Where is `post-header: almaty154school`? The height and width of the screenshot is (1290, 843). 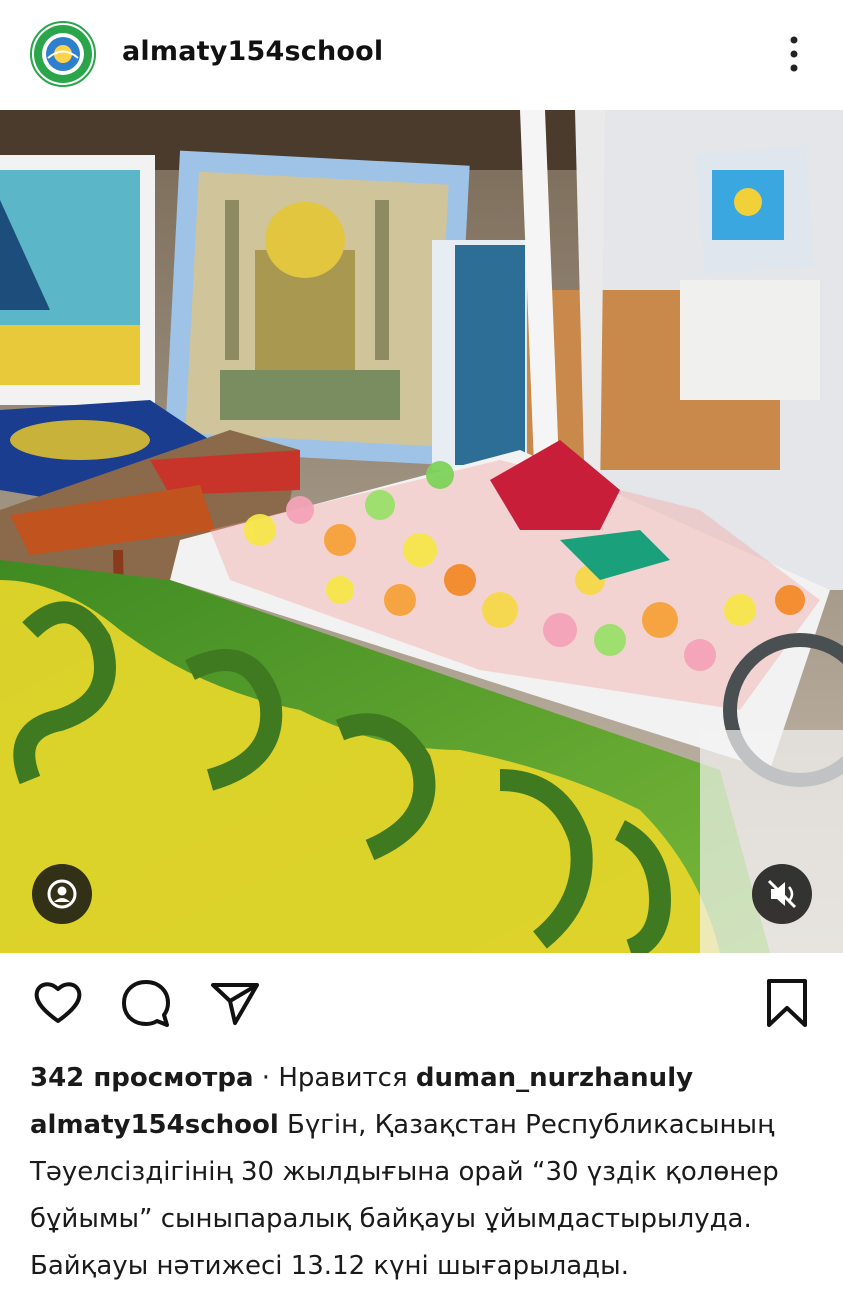
post-header: almaty154school is located at coordinates (421, 55).